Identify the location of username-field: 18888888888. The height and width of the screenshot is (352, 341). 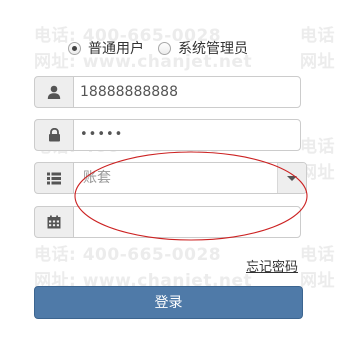
(168, 92).